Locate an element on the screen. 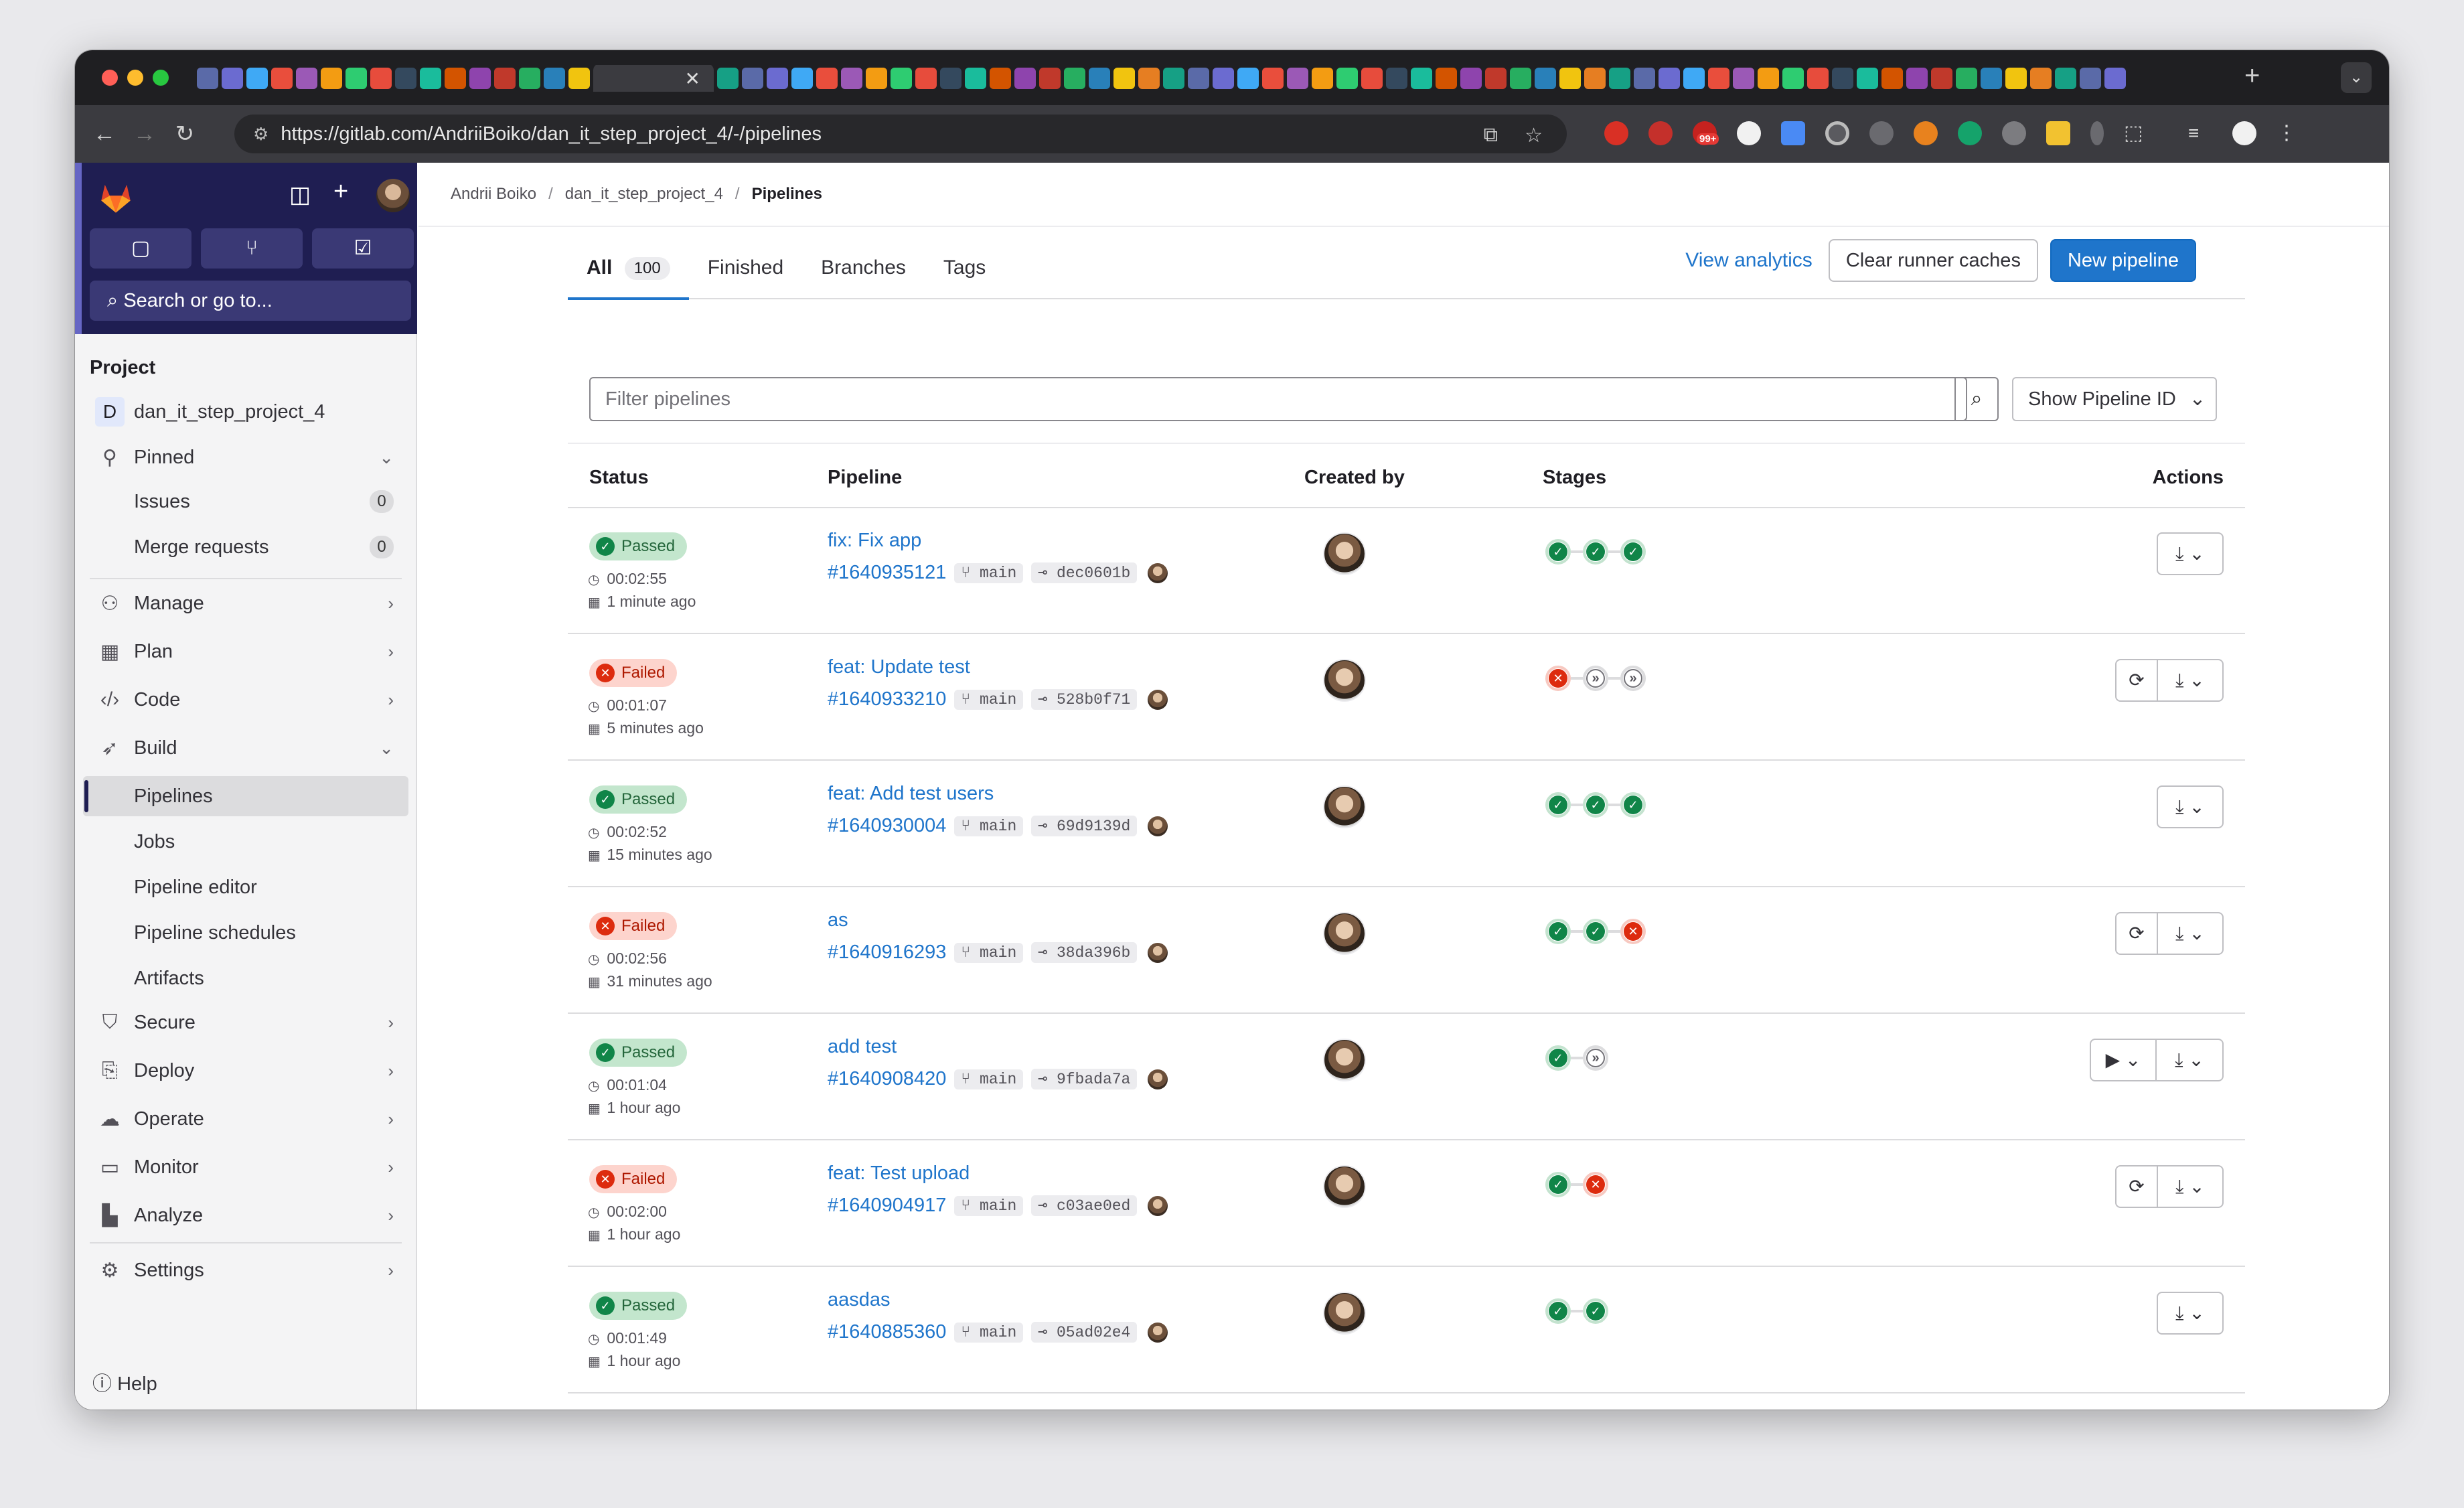 Image resolution: width=2464 pixels, height=1508 pixels. user-avatar is located at coordinates (393, 195).